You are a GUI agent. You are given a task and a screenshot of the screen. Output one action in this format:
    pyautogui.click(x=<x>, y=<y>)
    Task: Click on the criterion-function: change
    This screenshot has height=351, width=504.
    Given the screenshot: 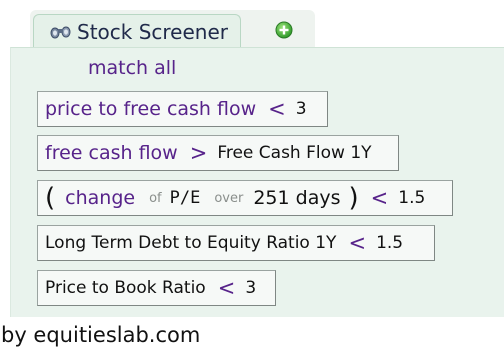 What is the action you would take?
    pyautogui.click(x=100, y=198)
    